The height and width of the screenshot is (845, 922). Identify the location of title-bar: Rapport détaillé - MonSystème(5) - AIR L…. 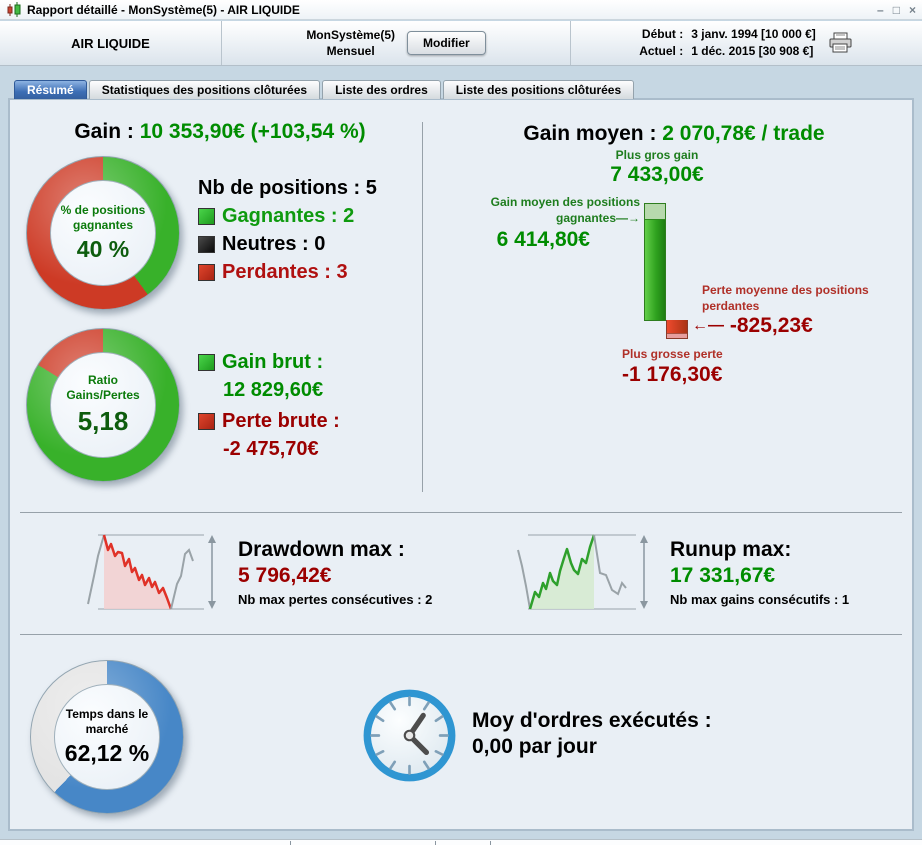
(461, 10).